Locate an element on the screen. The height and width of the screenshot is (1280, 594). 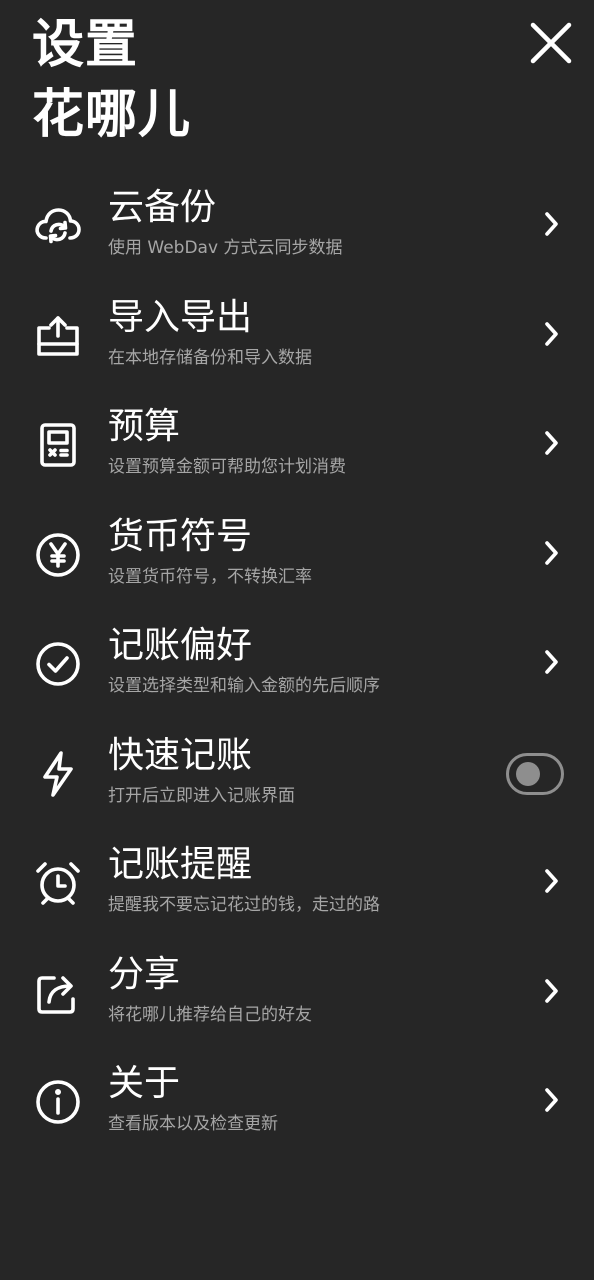
close-icon is located at coordinates (551, 43).